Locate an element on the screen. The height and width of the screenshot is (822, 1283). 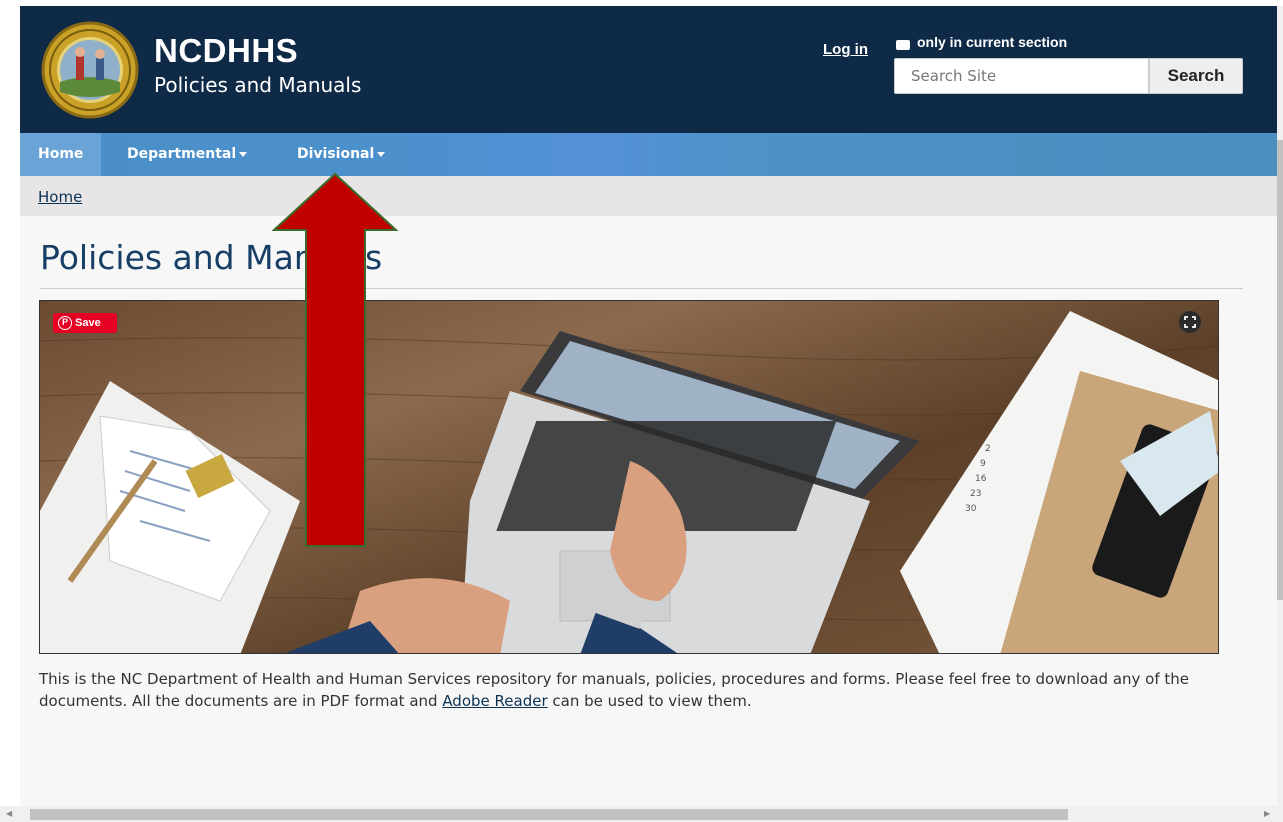
red-arrow-annotation is located at coordinates (335, 359).